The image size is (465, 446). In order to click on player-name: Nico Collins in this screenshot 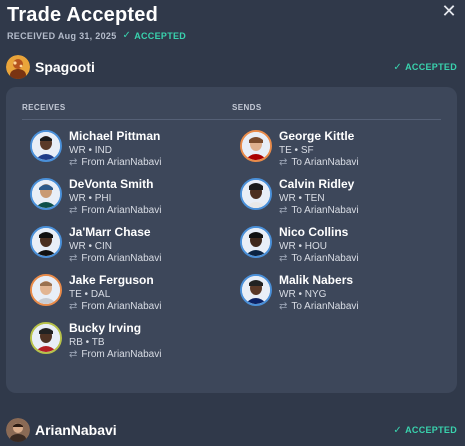, I will do `click(314, 232)`.